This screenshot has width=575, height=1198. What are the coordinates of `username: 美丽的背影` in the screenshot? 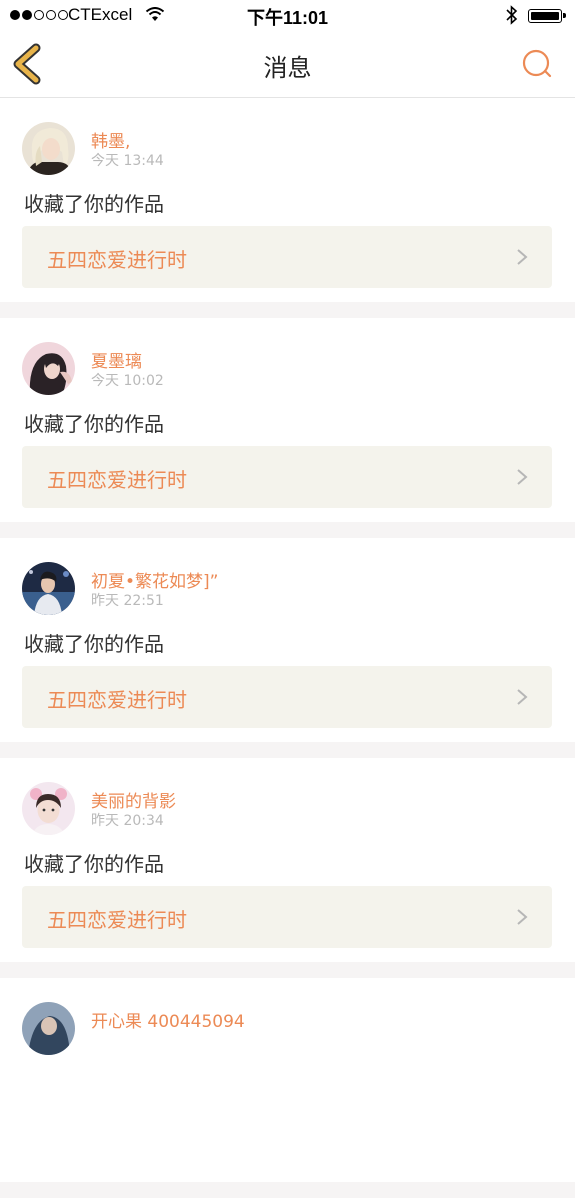 It's located at (133, 799).